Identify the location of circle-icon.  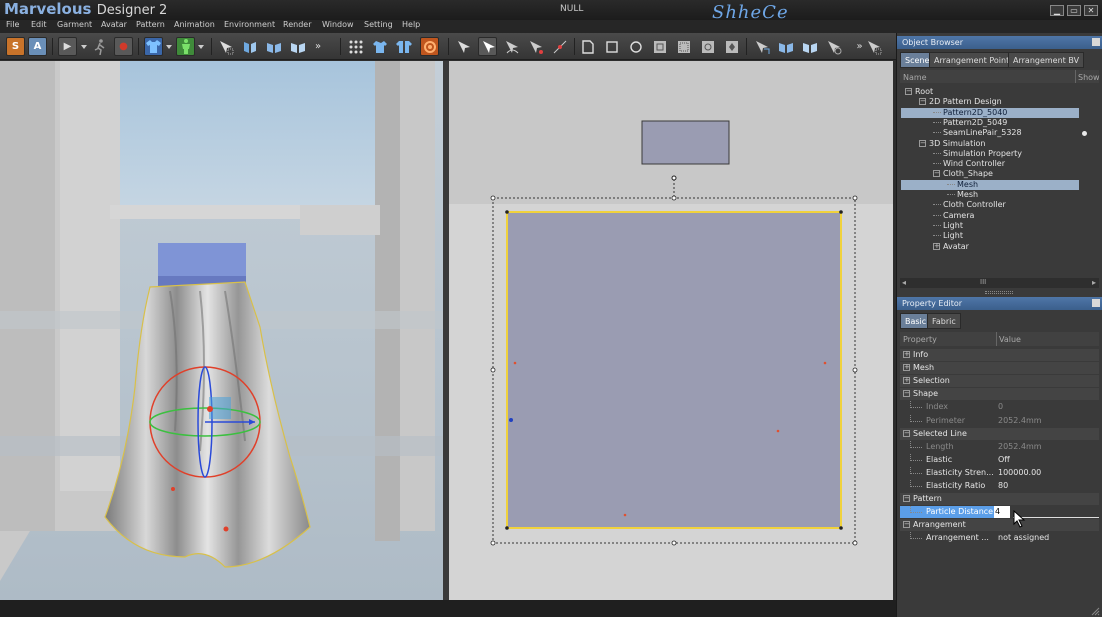
(635, 46).